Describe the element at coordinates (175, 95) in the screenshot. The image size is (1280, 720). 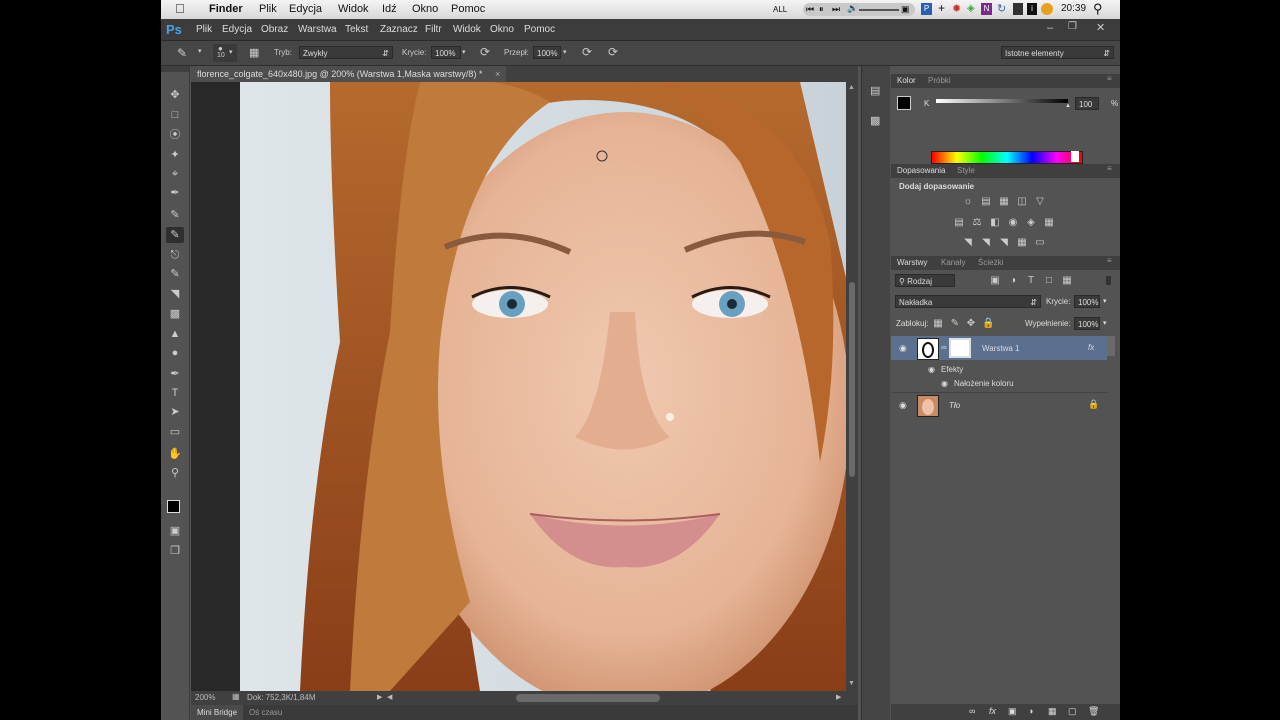
I see `move-tool-icon: ✥` at that location.